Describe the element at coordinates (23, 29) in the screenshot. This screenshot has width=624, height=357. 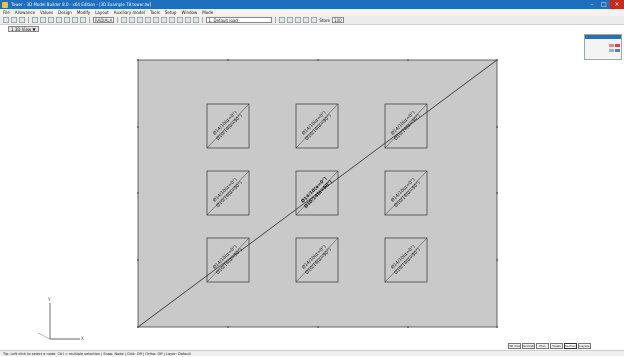
I see `view-selector: 1 3D View ▼` at that location.